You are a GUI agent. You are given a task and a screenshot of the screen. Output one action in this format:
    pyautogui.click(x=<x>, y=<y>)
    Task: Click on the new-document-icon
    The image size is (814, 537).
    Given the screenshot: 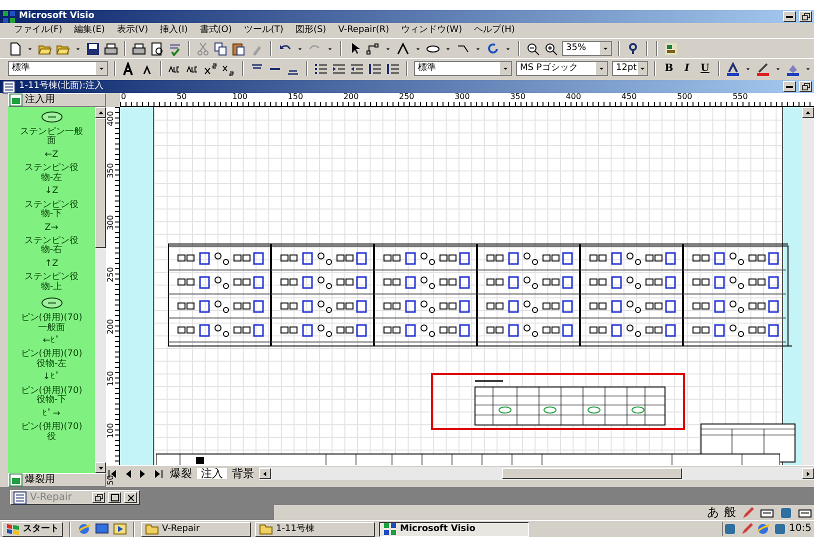 What is the action you would take?
    pyautogui.click(x=15, y=49)
    